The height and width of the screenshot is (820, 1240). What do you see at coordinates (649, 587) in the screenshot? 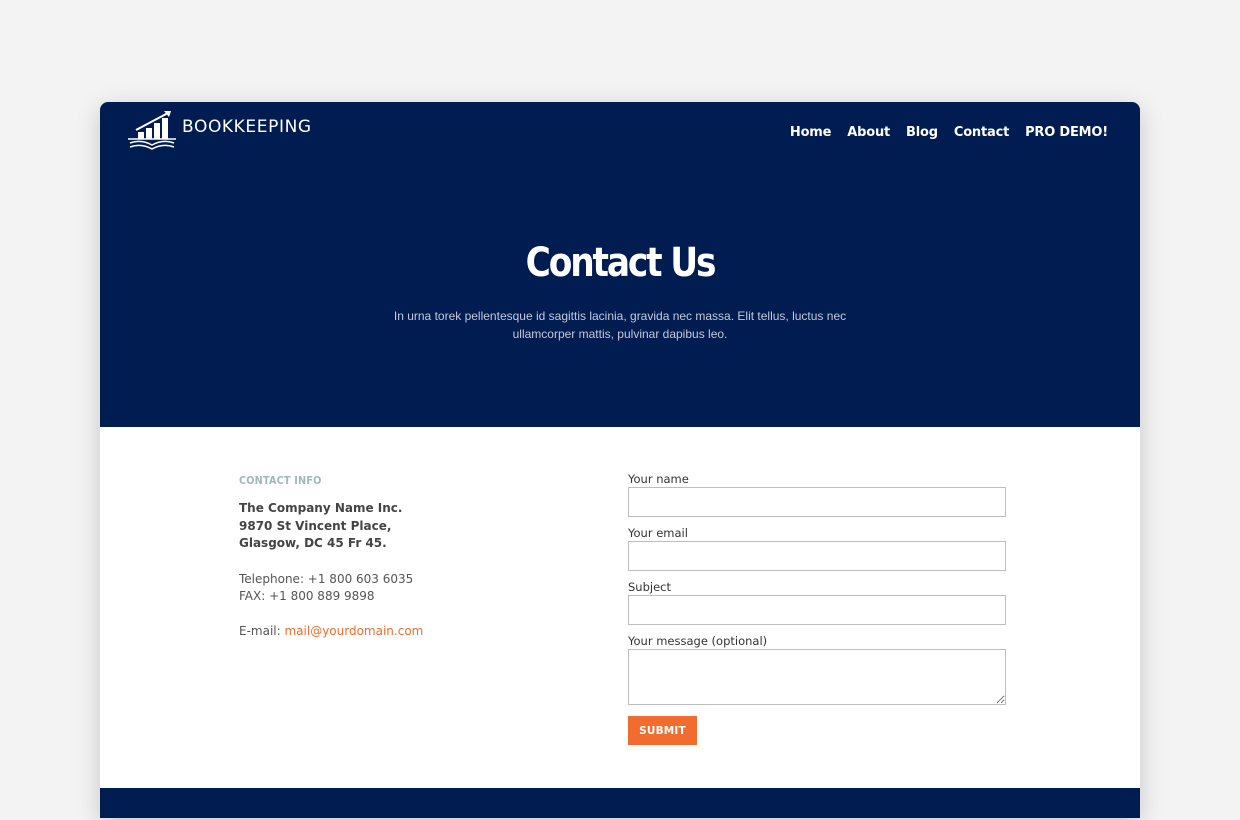
I see `subject-label: Subject` at bounding box center [649, 587].